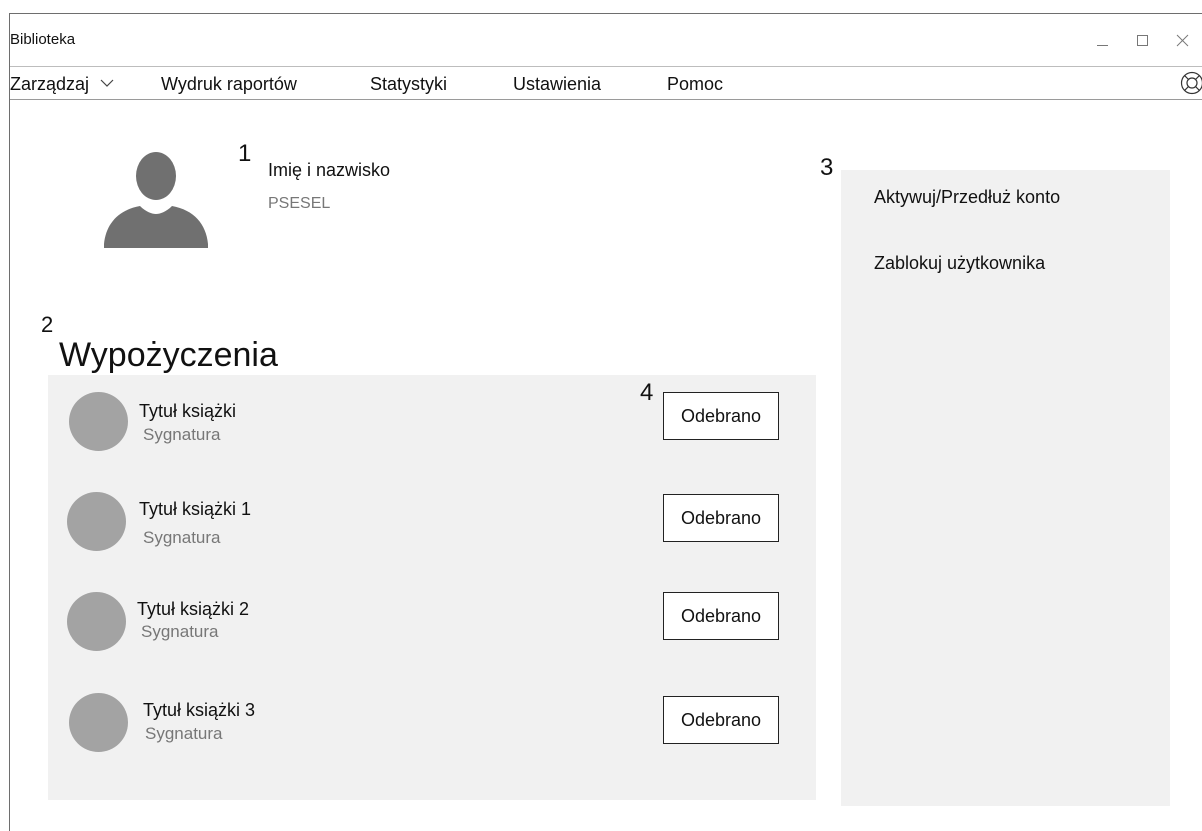  Describe the element at coordinates (329, 170) in the screenshot. I see `user-name: Imię i nazwisko` at that location.